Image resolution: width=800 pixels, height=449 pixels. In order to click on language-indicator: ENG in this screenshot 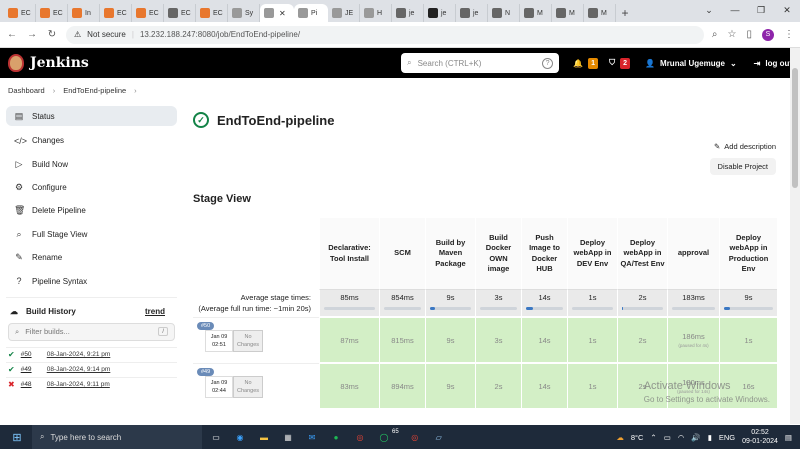, I will do `click(727, 437)`.